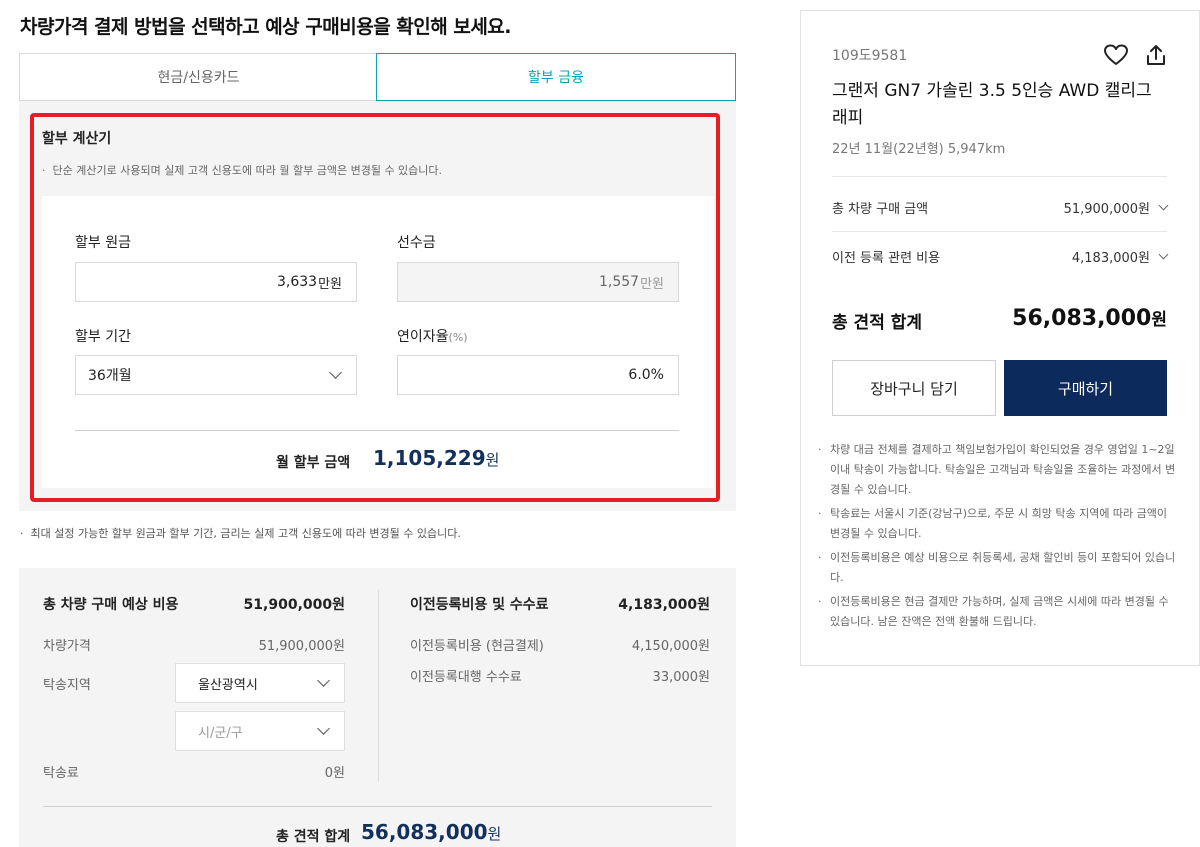  I want to click on region-city-select: 울산광역시, so click(260, 683).